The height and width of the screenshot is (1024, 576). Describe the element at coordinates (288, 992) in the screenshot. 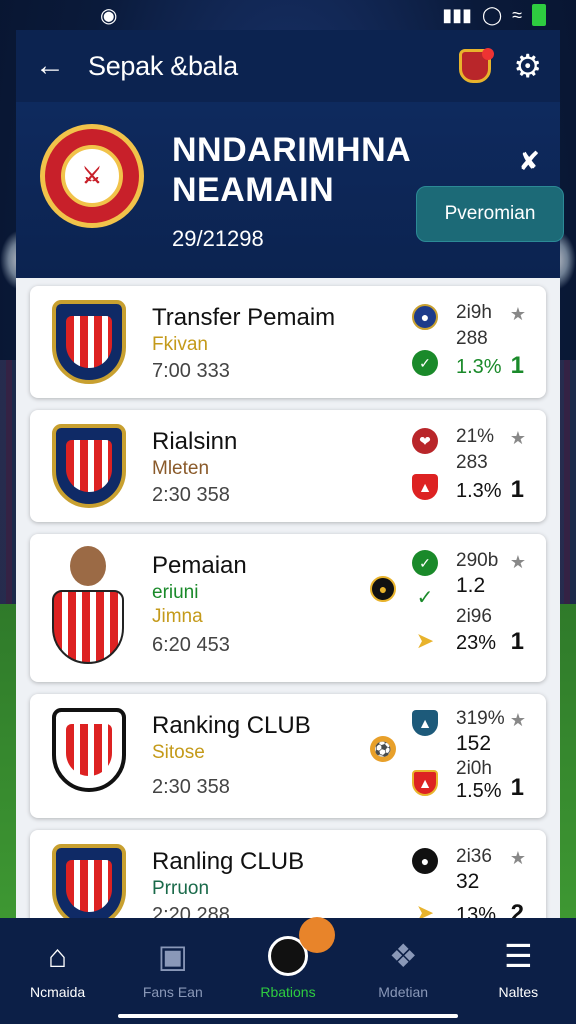

I see `nav-label: Rbations` at that location.